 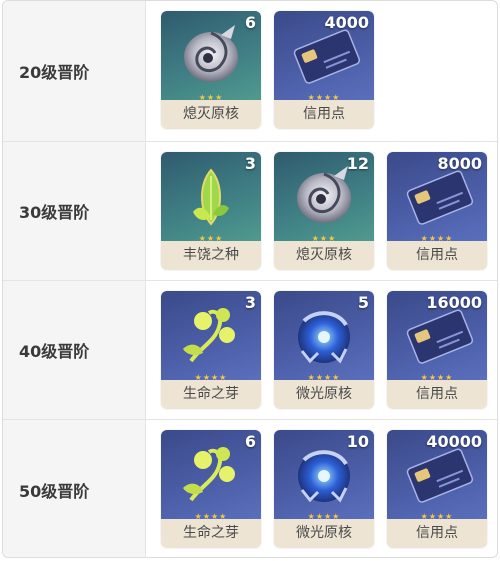 I want to click on row-label: 20级晋阶, so click(x=74, y=71).